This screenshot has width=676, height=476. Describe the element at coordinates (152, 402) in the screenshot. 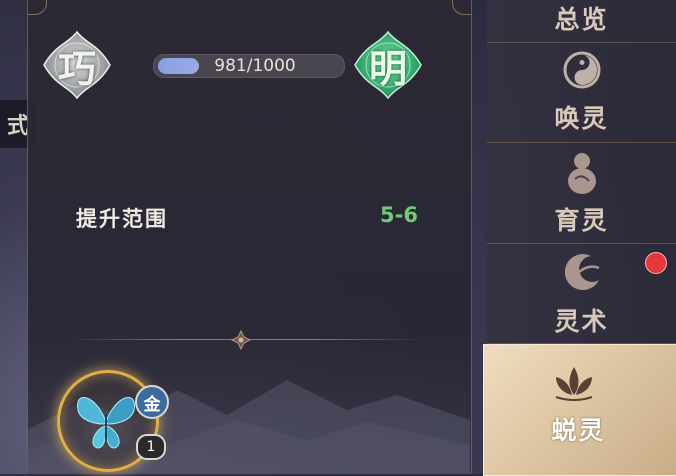

I see `pet-grade-badge: 金` at that location.